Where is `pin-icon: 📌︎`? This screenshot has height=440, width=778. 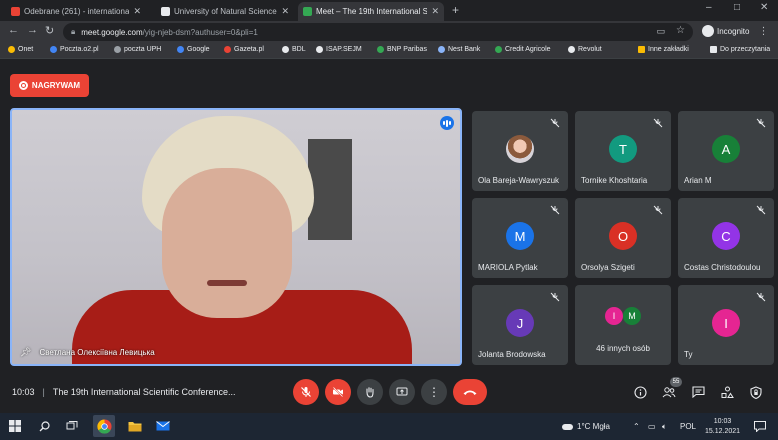 pin-icon: 📌︎ is located at coordinates (25, 352).